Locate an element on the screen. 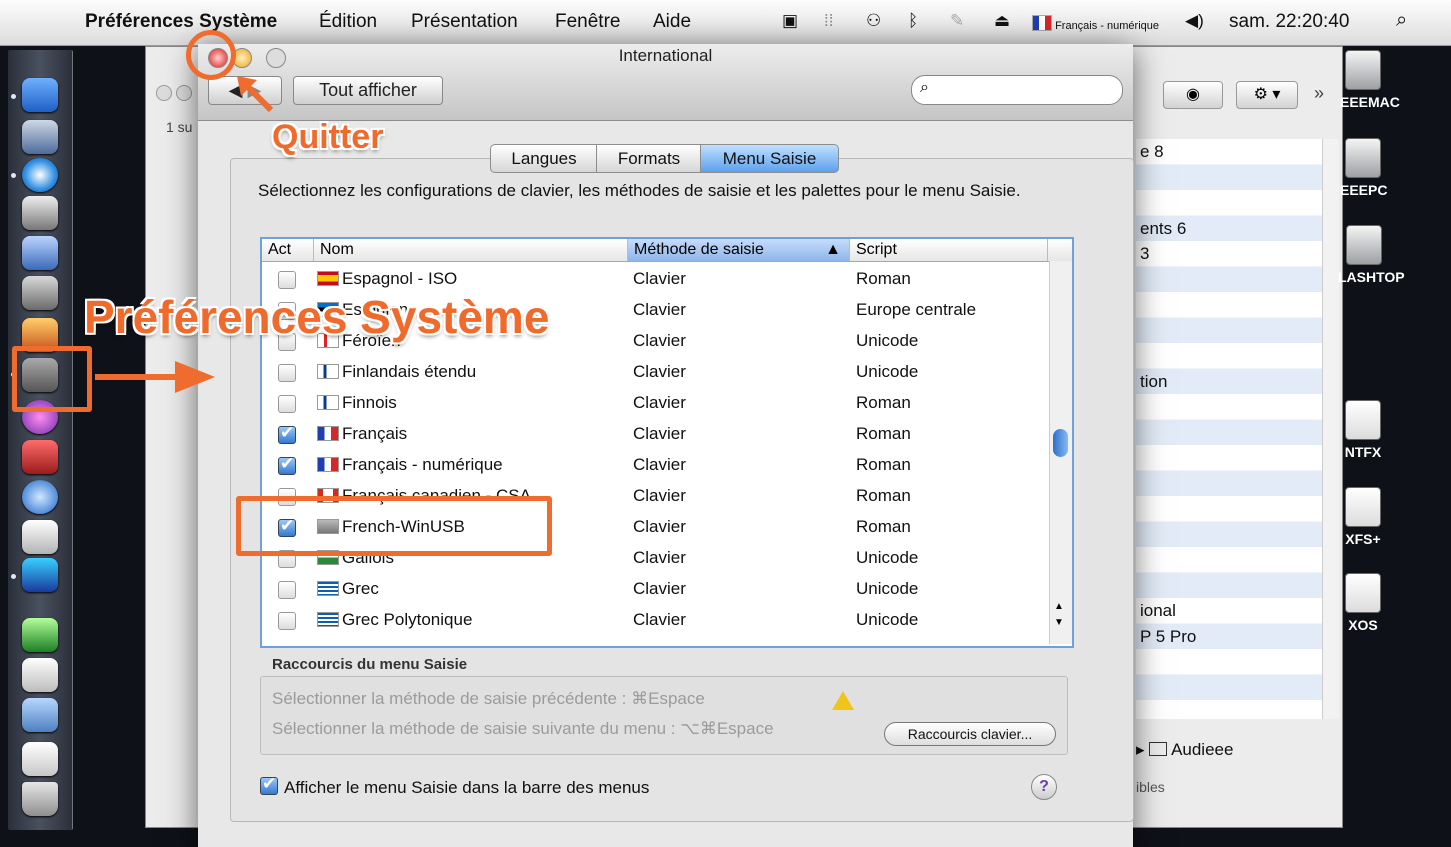 The image size is (1451, 847). menu-edition: Édition is located at coordinates (348, 22).